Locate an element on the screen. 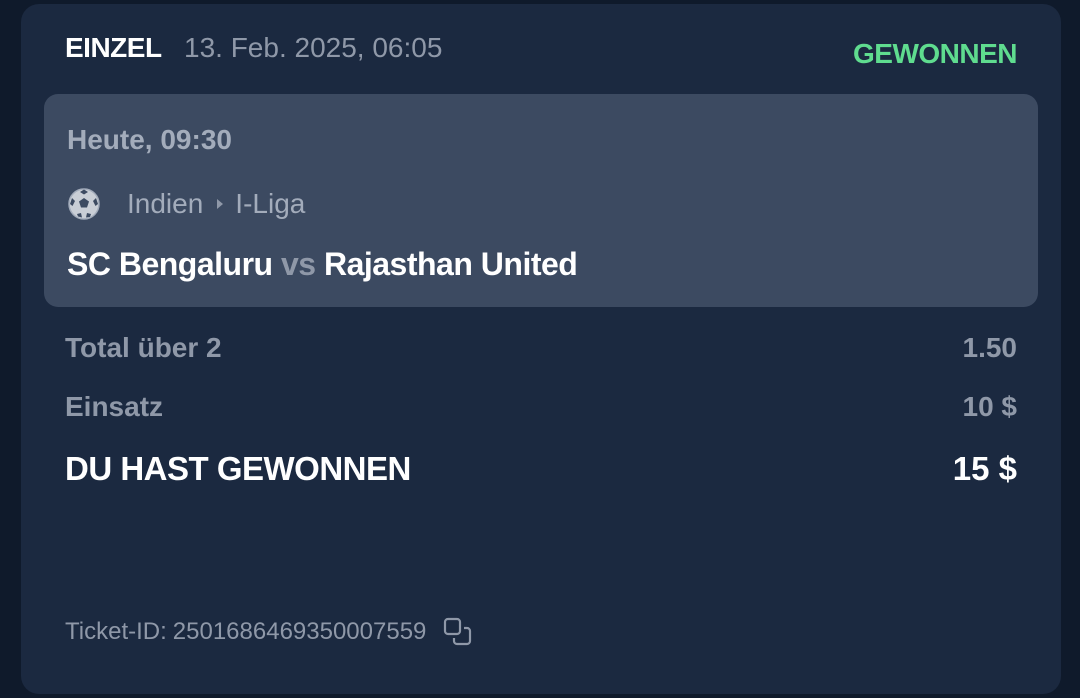 This screenshot has height=698, width=1080. bet-status-badge: GEWONNEN is located at coordinates (935, 53).